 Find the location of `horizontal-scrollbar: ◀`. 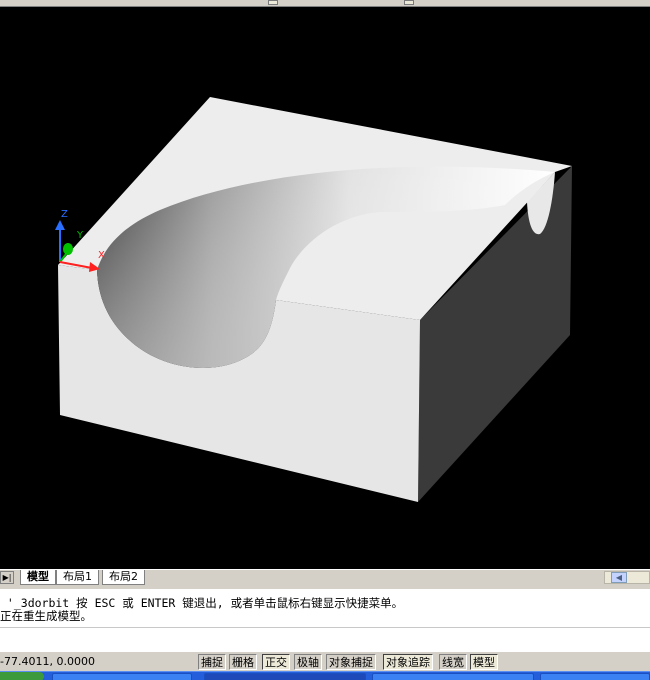

horizontal-scrollbar: ◀ is located at coordinates (627, 577).